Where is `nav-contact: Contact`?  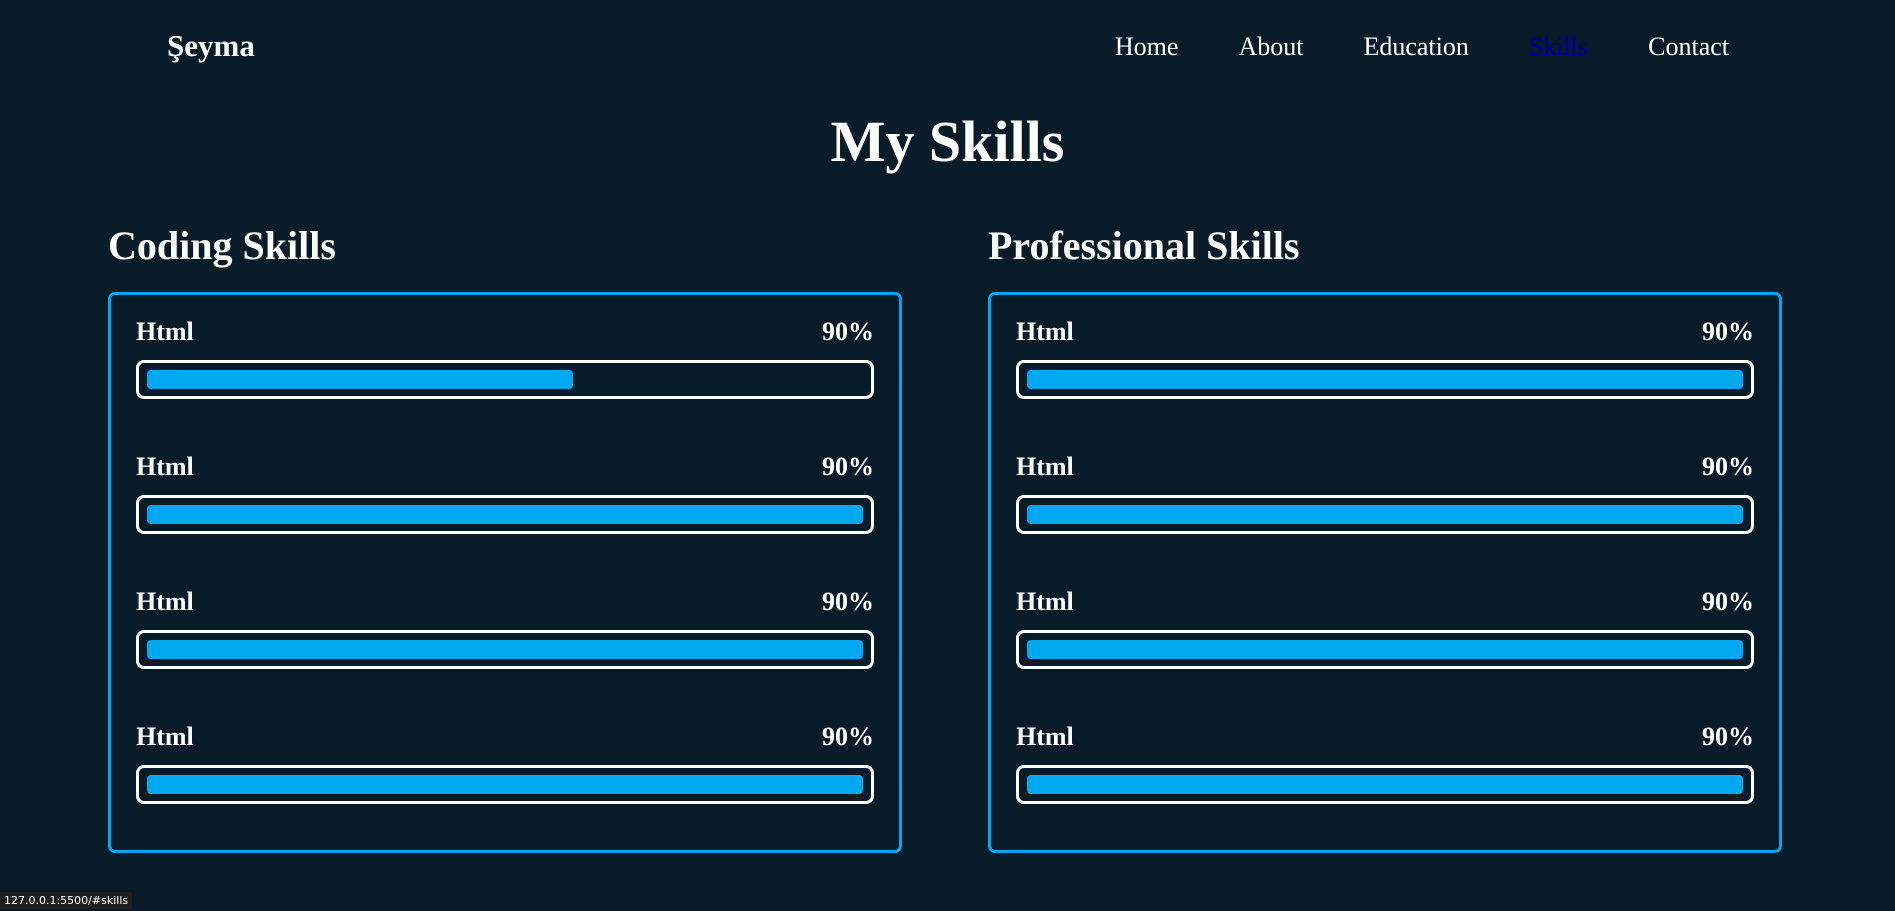 nav-contact: Contact is located at coordinates (1688, 47).